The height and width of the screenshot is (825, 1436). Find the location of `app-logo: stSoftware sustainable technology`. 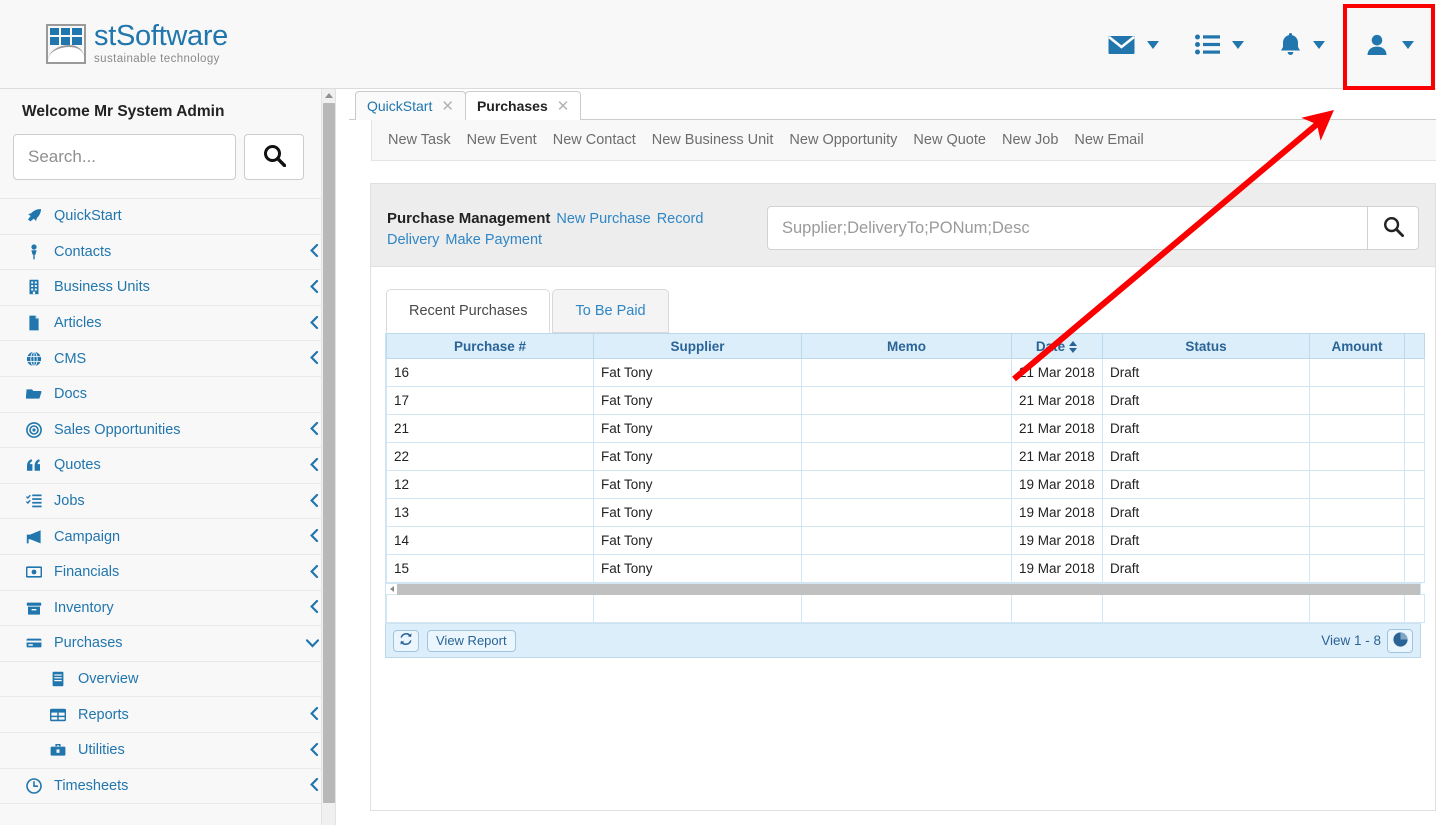

app-logo: stSoftware sustainable technology is located at coordinates (137, 44).